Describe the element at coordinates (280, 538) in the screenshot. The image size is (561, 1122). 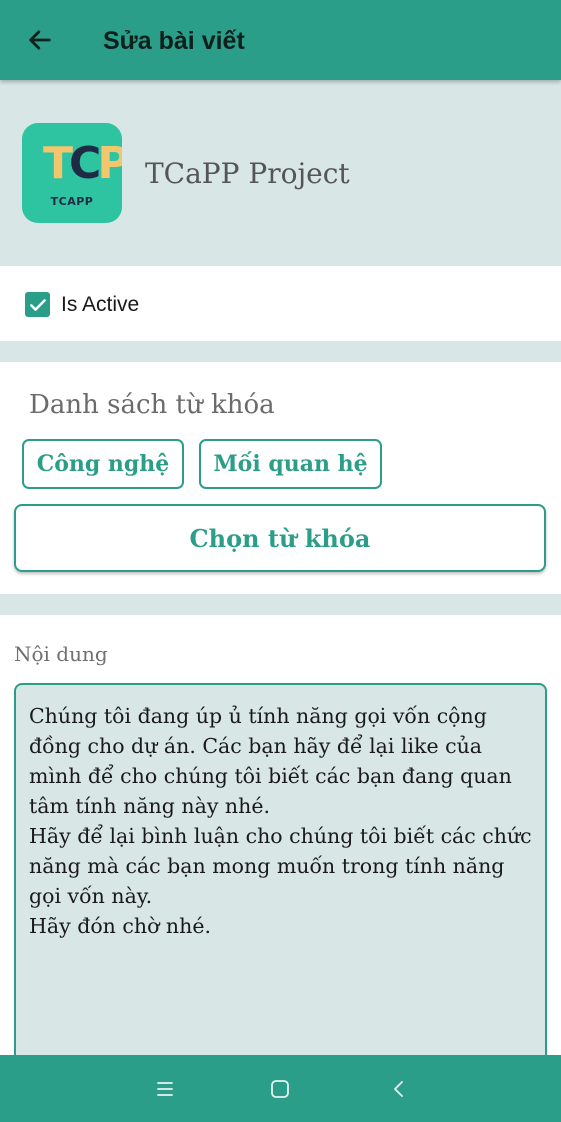
I see `choose-keyword-button: Chọn từ khóa` at that location.